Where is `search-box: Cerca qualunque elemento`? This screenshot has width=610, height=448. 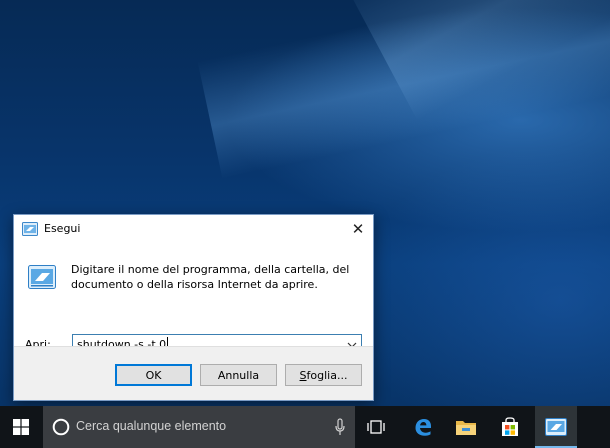
search-box: Cerca qualunque elemento is located at coordinates (199, 427).